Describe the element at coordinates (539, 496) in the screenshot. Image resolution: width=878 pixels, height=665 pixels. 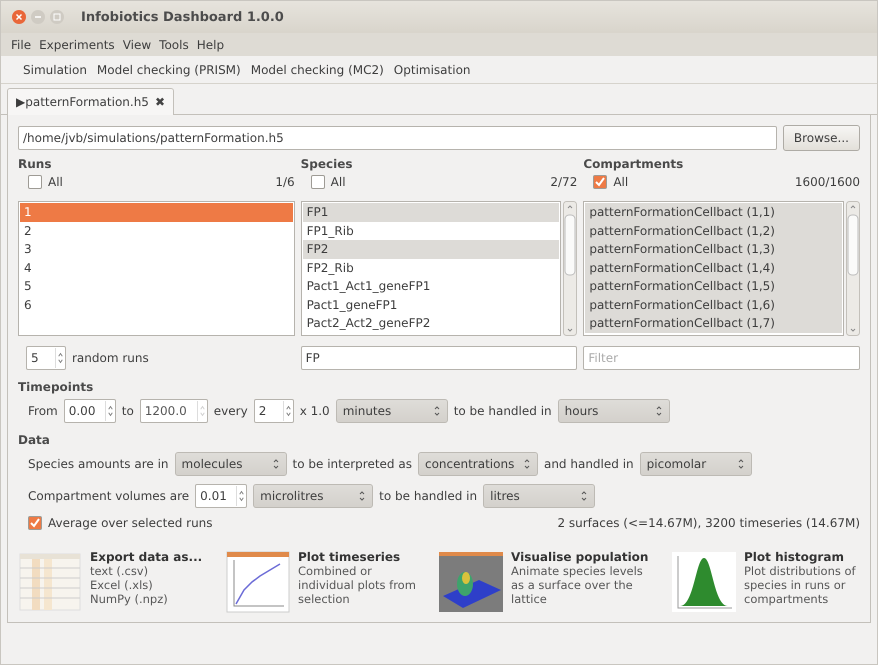
I see `dropdown: litres` at that location.